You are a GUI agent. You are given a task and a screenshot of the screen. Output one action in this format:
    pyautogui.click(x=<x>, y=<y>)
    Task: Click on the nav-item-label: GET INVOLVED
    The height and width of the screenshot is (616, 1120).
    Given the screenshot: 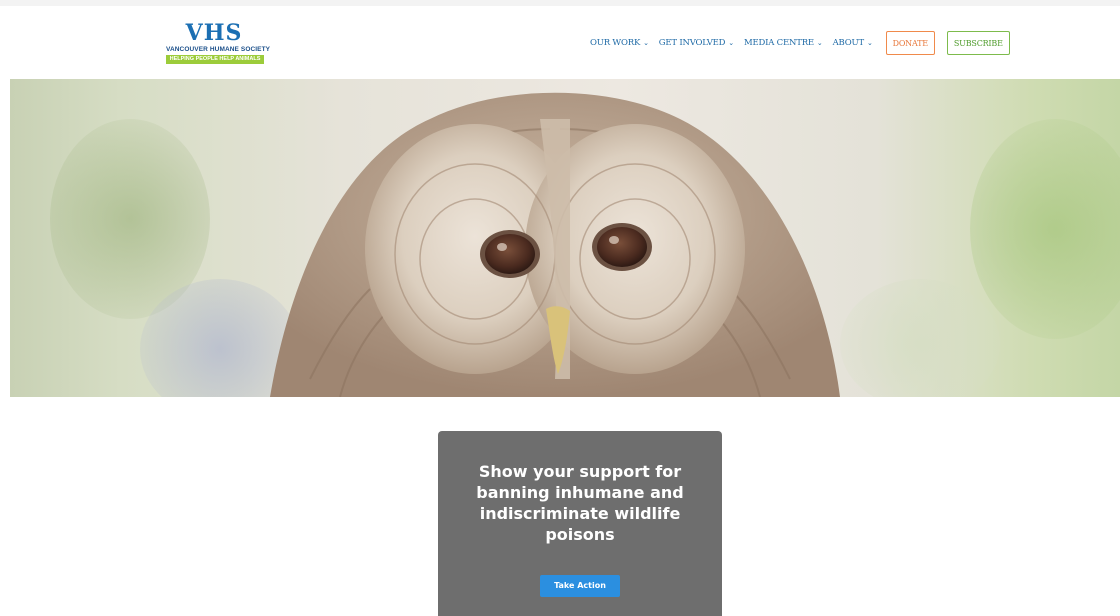 What is the action you would take?
    pyautogui.click(x=692, y=43)
    